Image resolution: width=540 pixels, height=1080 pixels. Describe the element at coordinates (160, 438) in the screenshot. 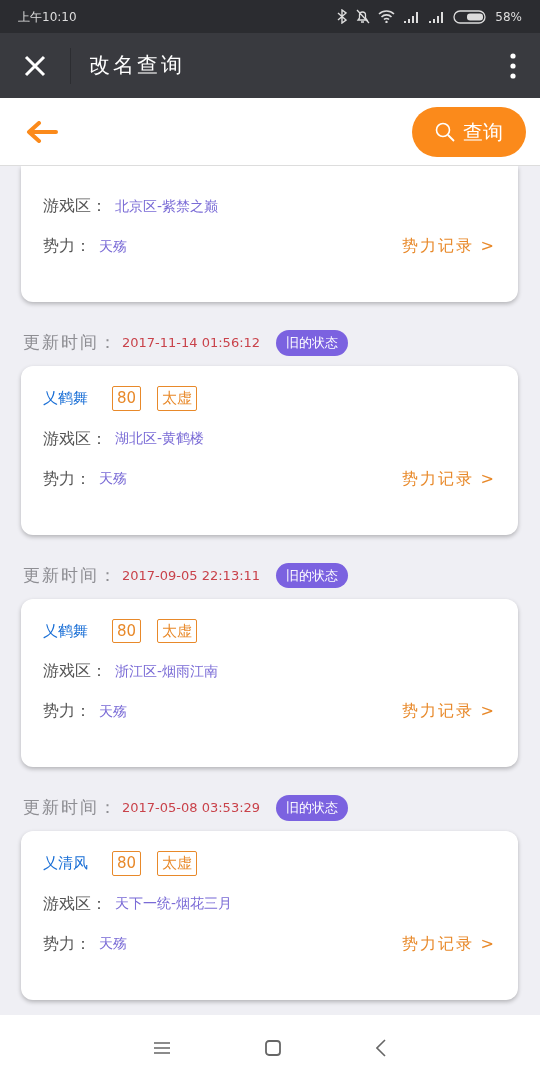

I see `zone-value: 湖北区-黄鹤楼` at that location.